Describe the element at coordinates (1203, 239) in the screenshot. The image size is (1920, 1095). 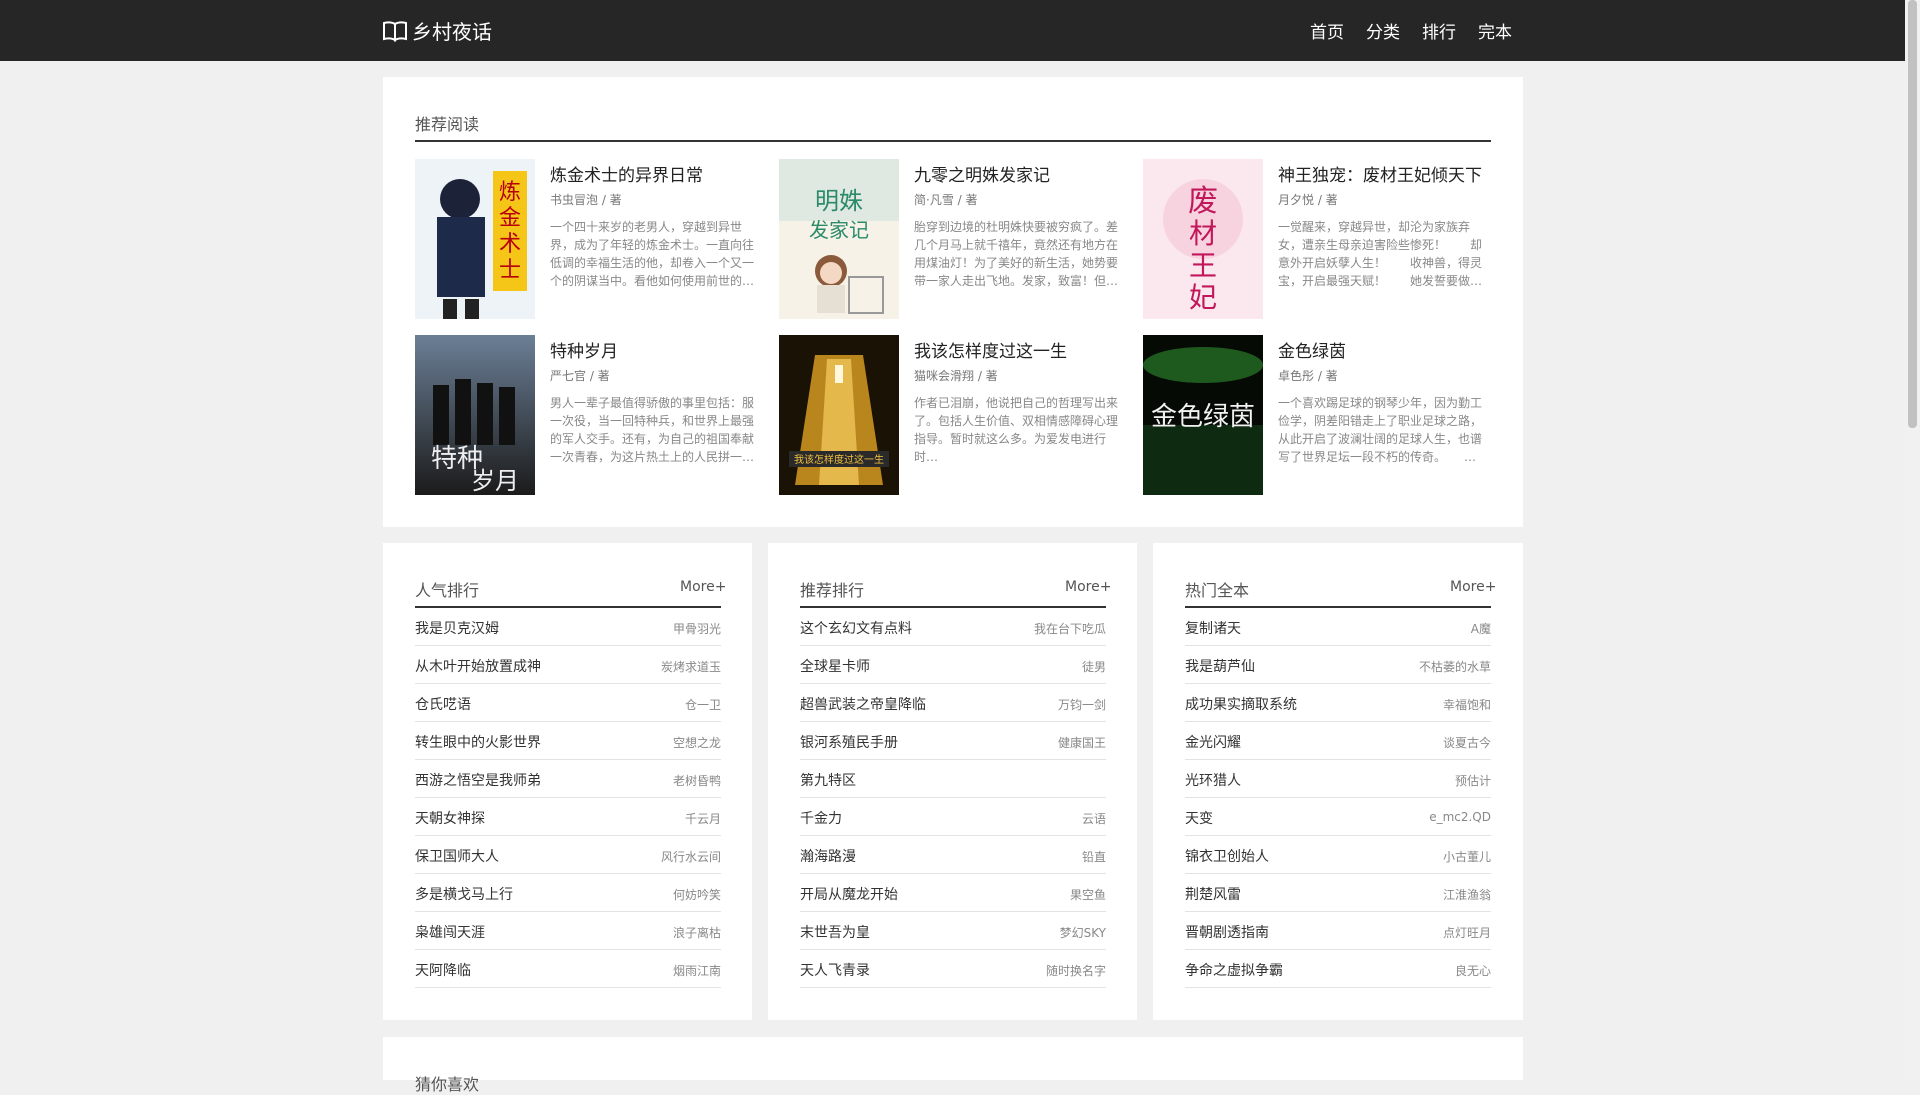
I see `book-cover: 废 材 王 妃` at that location.